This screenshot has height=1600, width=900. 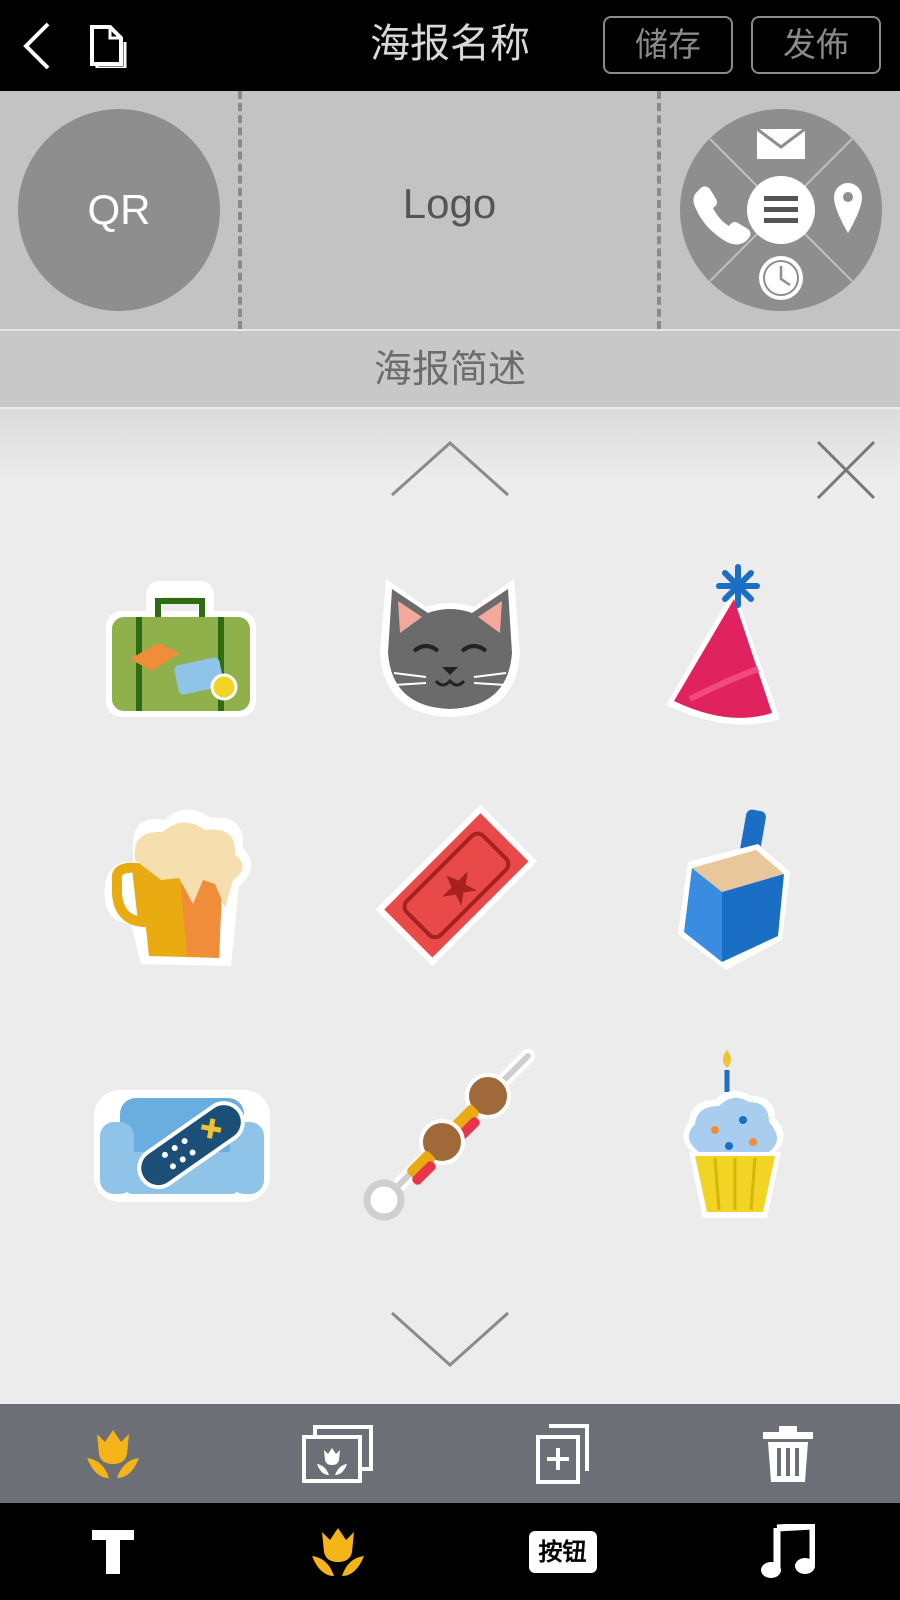 I want to click on trash-icon, so click(x=787, y=1453).